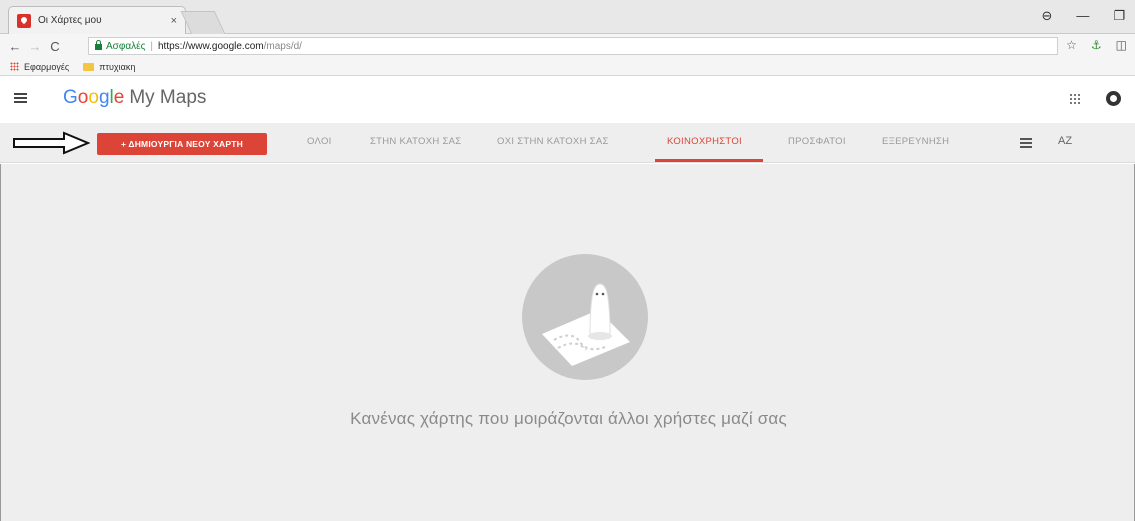 This screenshot has height=521, width=1135. I want to click on browser-tab-strip: Οι Χάρτες μου × ⊖ — ❐, so click(567, 17).